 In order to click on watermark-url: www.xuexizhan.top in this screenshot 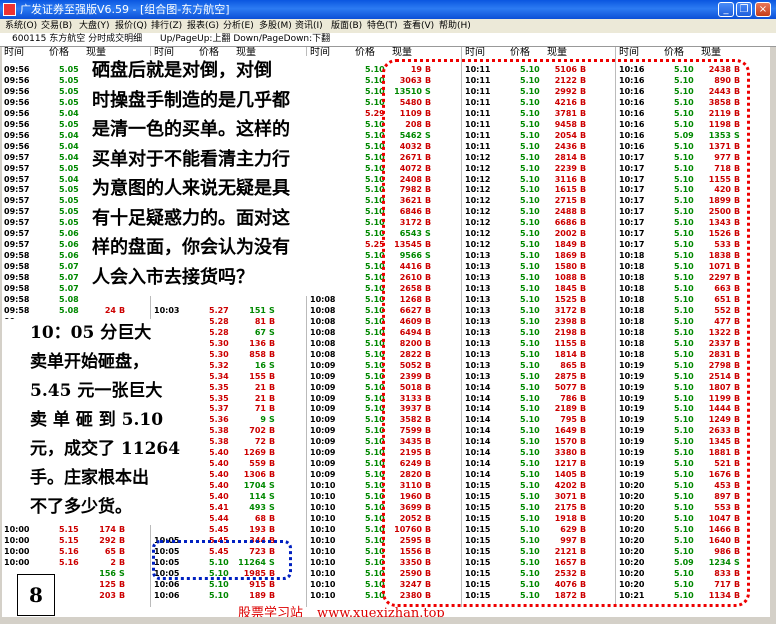, I will do `click(381, 611)`.